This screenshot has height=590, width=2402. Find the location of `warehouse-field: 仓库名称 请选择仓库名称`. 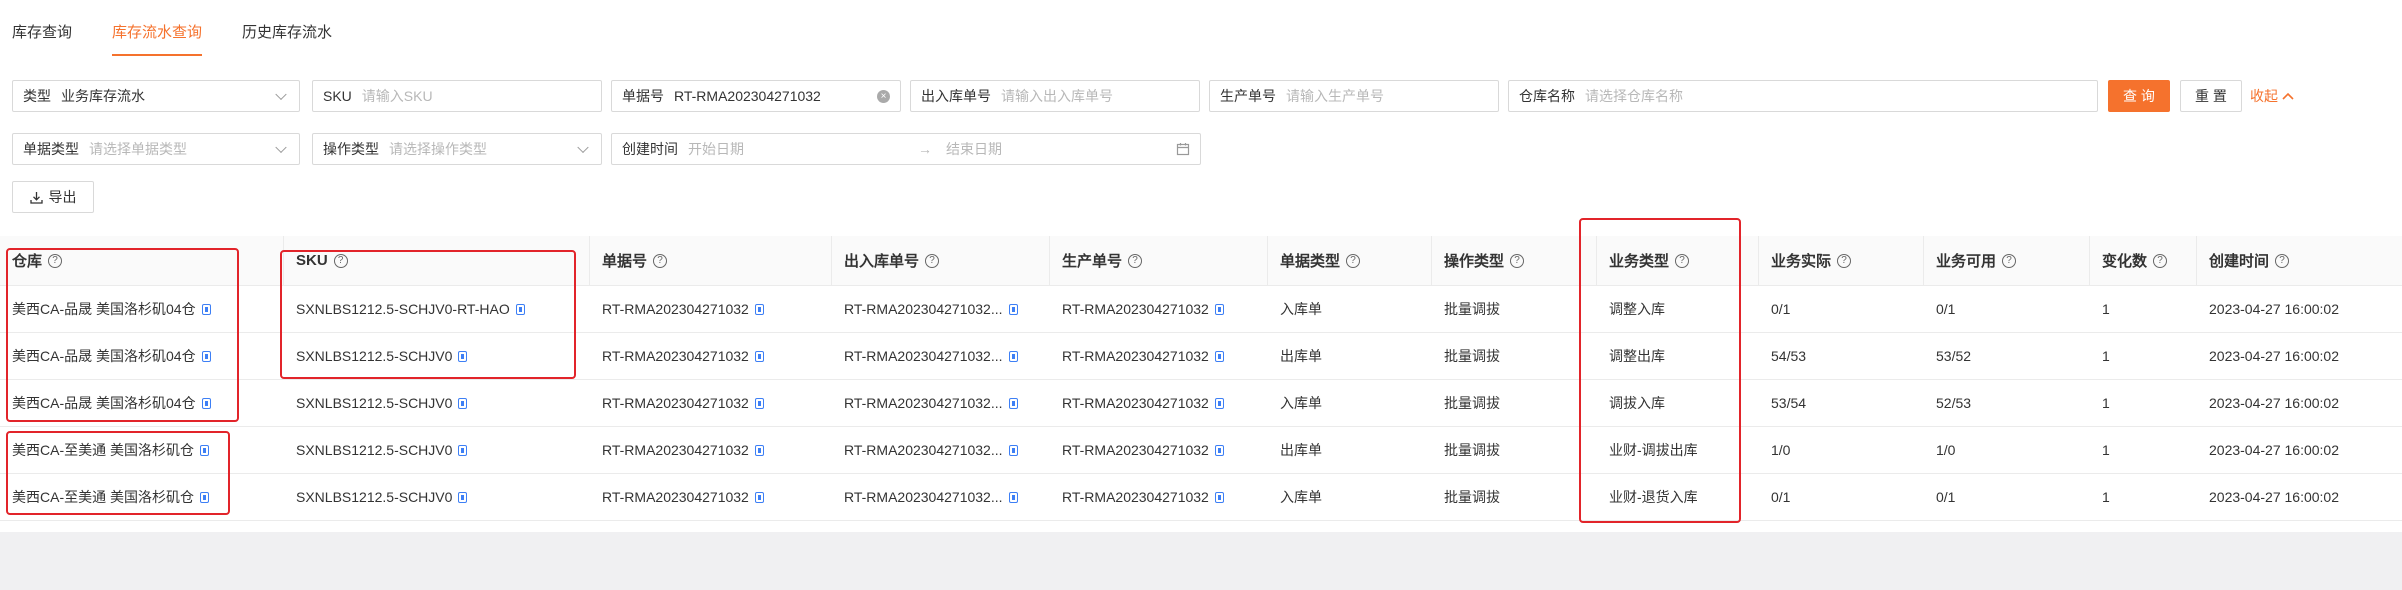

warehouse-field: 仓库名称 请选择仓库名称 is located at coordinates (1803, 96).